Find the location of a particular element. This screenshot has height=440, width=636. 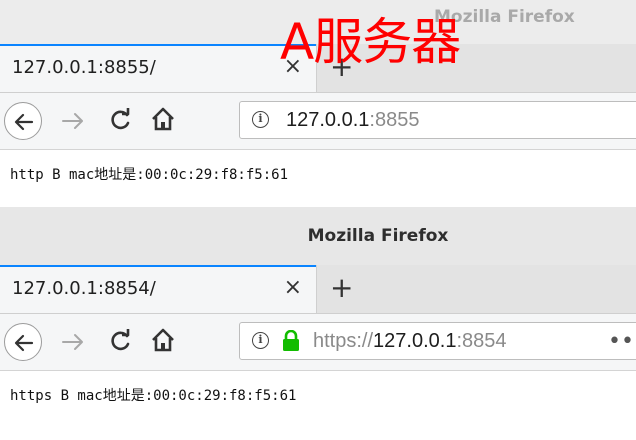

server-label: A服务器 is located at coordinates (370, 42).